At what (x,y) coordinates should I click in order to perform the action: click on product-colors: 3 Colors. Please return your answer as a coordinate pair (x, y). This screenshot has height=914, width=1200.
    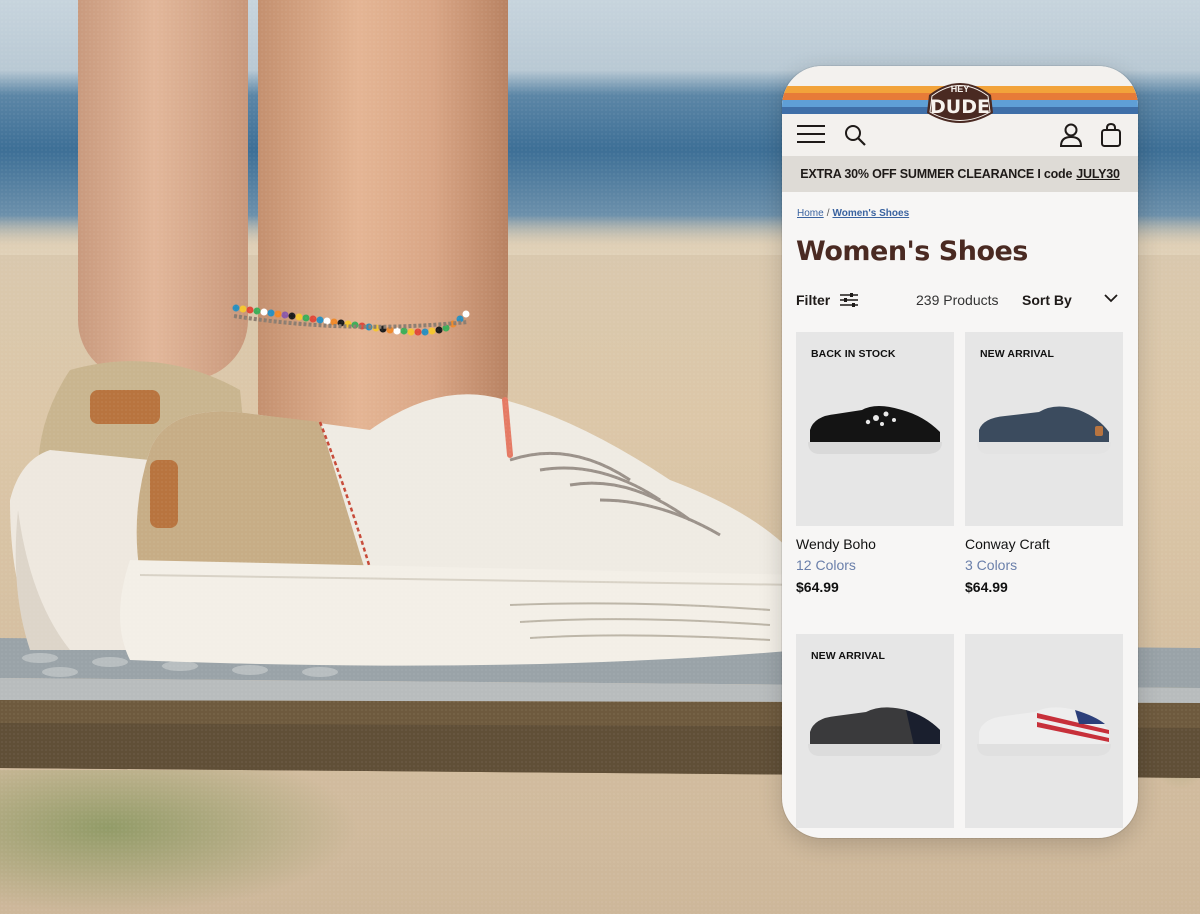
    Looking at the image, I should click on (991, 565).